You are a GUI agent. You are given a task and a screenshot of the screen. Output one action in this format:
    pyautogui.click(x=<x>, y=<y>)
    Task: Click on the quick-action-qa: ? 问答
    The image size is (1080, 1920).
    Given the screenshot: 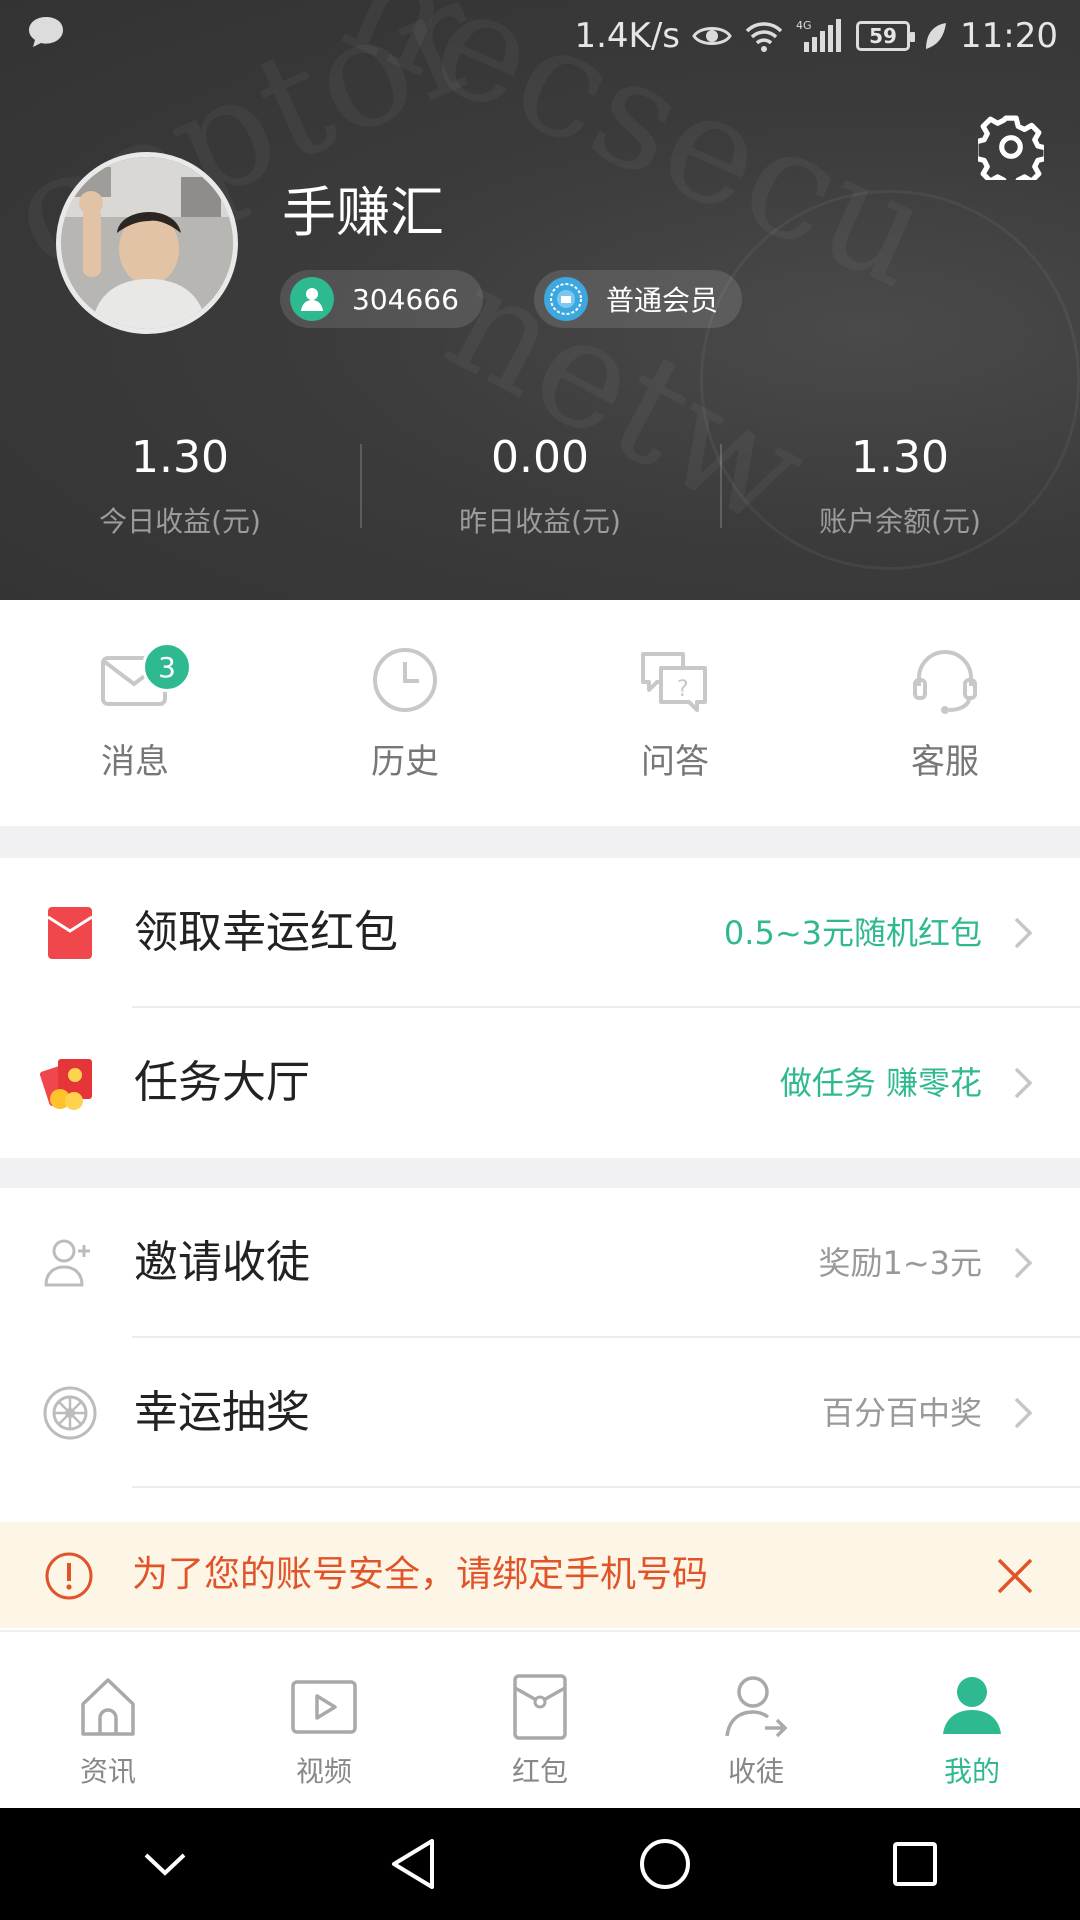 What is the action you would take?
    pyautogui.click(x=675, y=713)
    